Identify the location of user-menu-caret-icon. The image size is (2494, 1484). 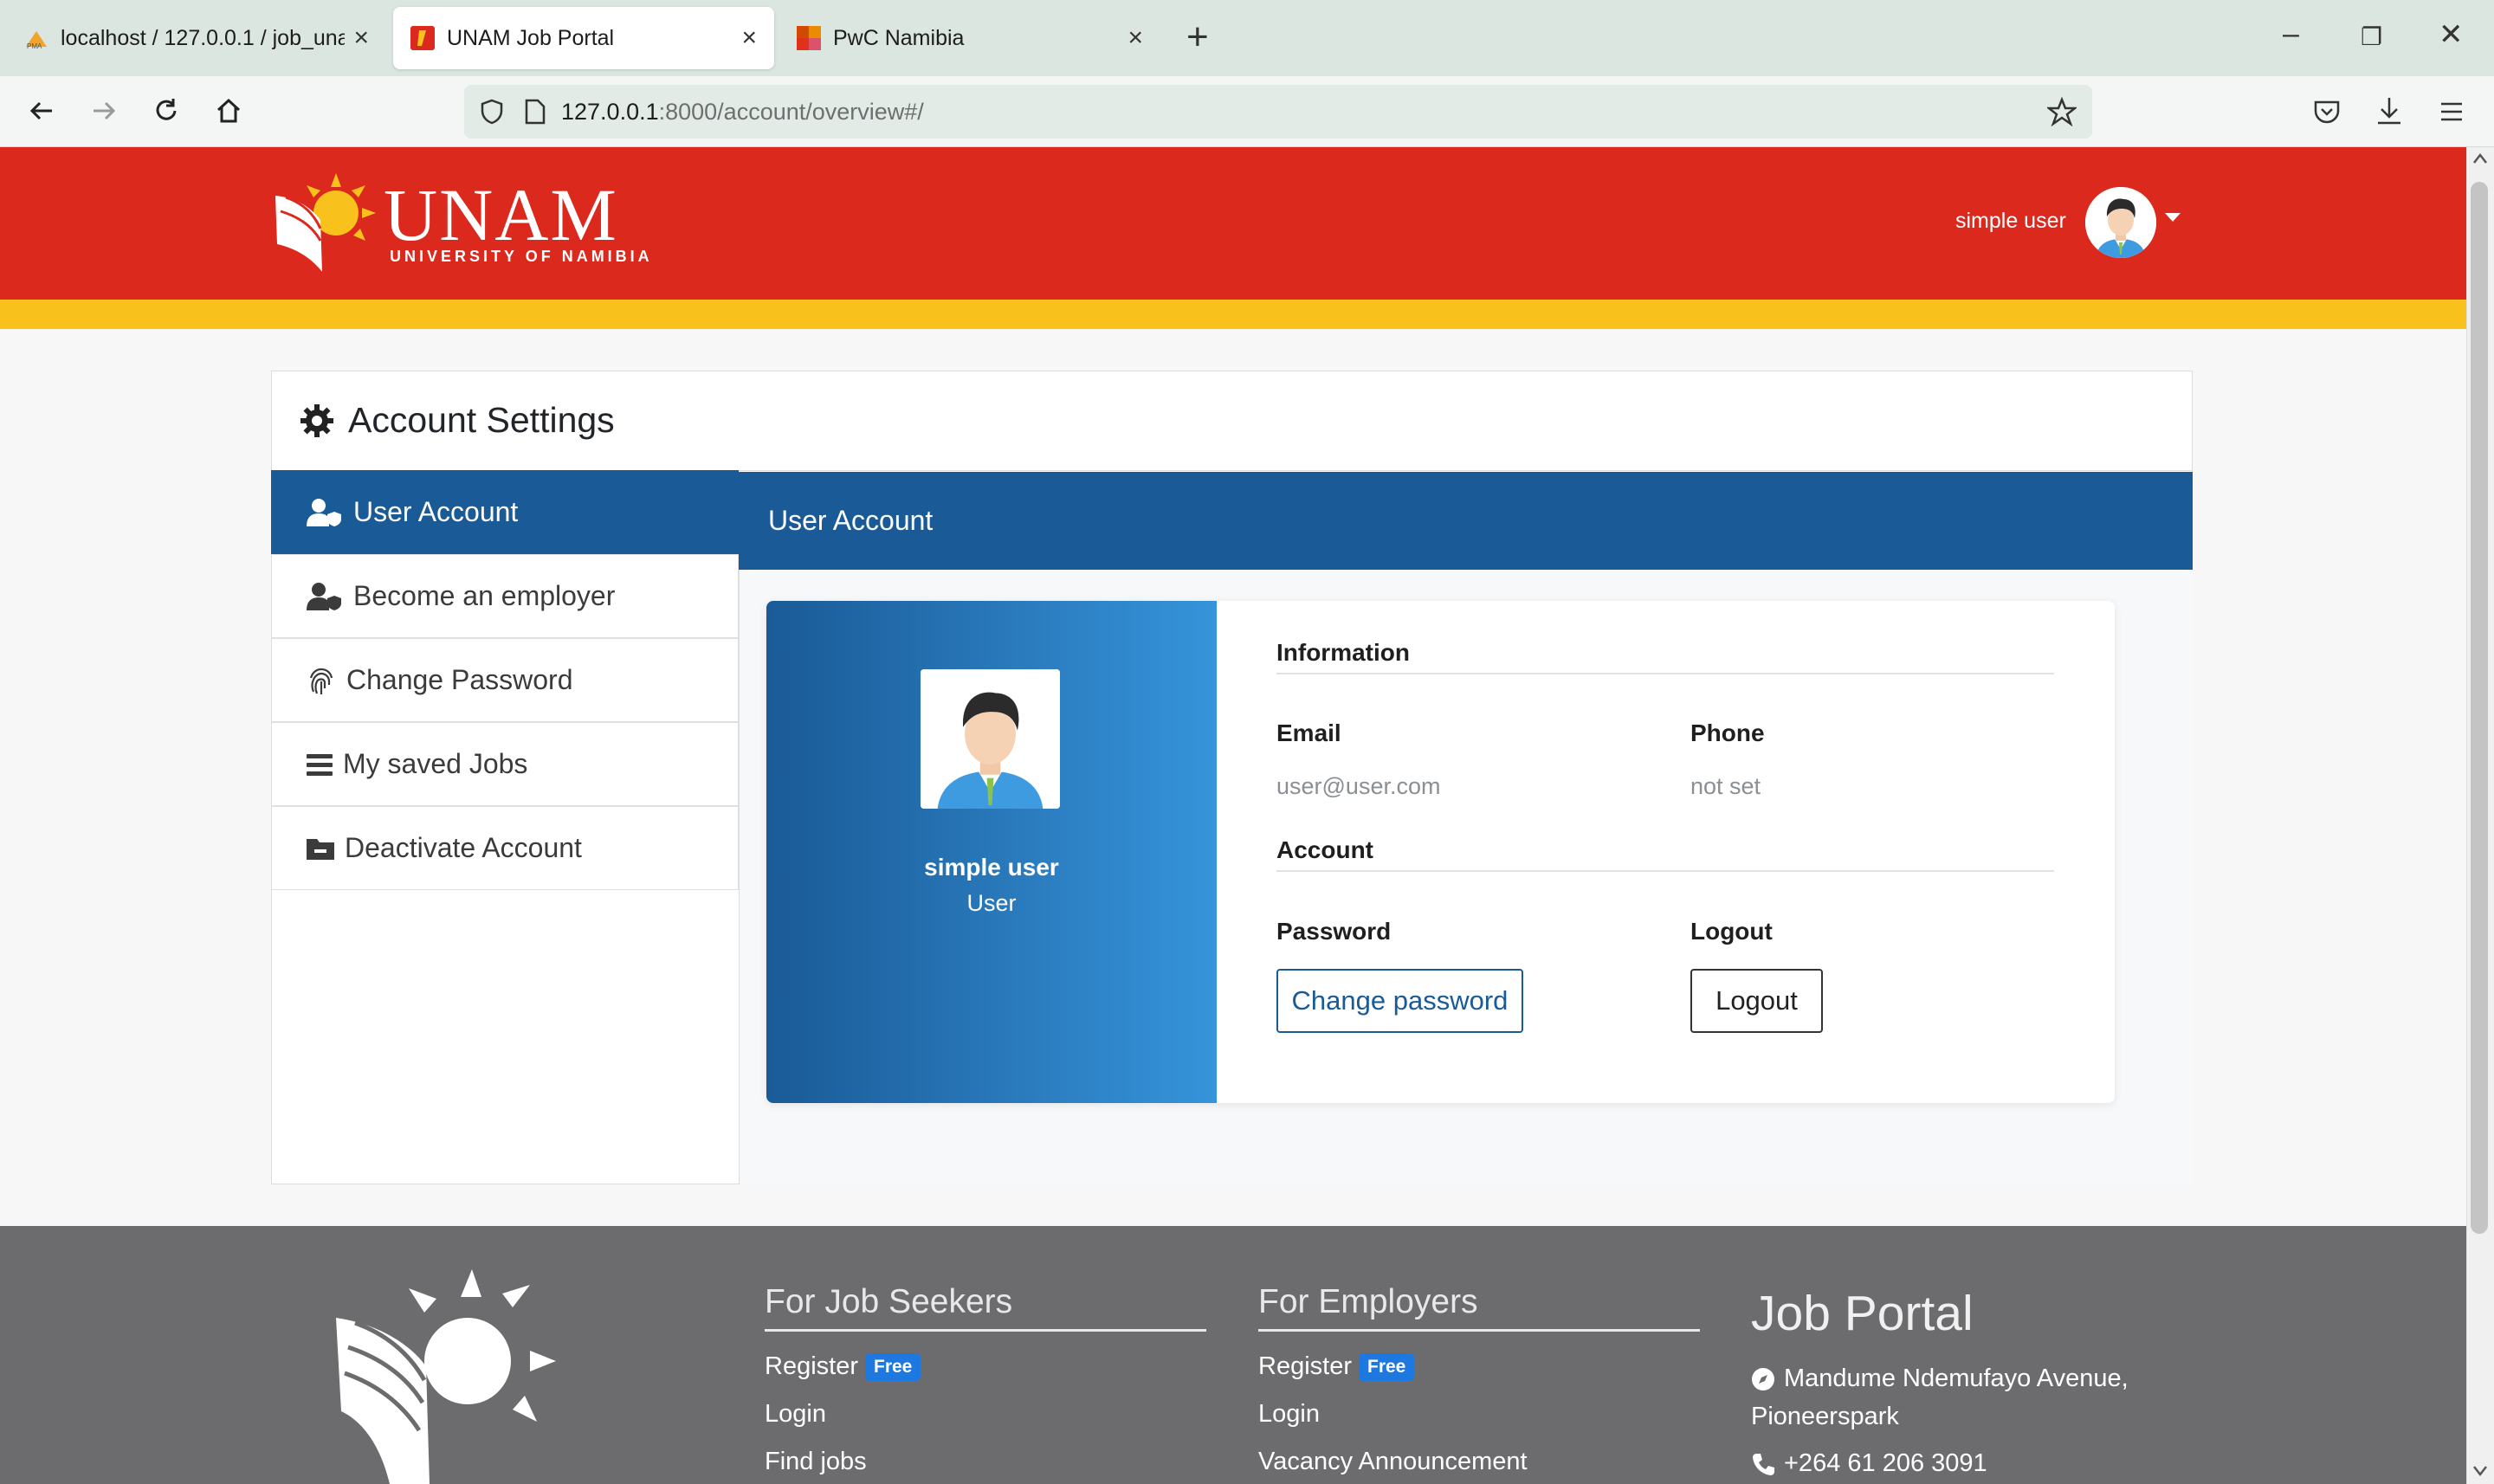
(2173, 217).